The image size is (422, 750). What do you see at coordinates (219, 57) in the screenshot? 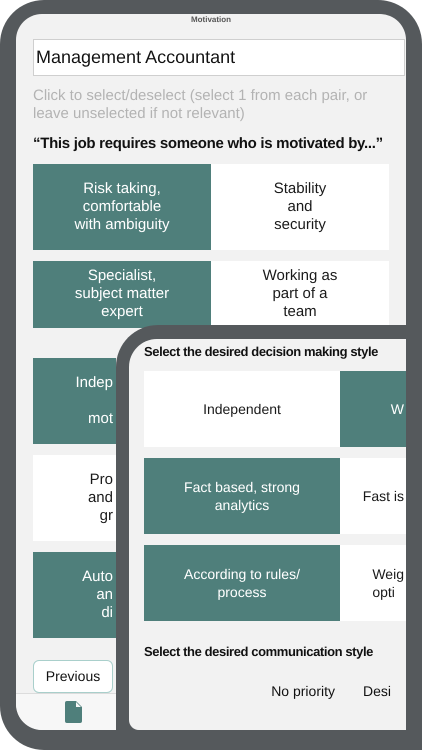
I see `job-title-field: Management Accountant` at bounding box center [219, 57].